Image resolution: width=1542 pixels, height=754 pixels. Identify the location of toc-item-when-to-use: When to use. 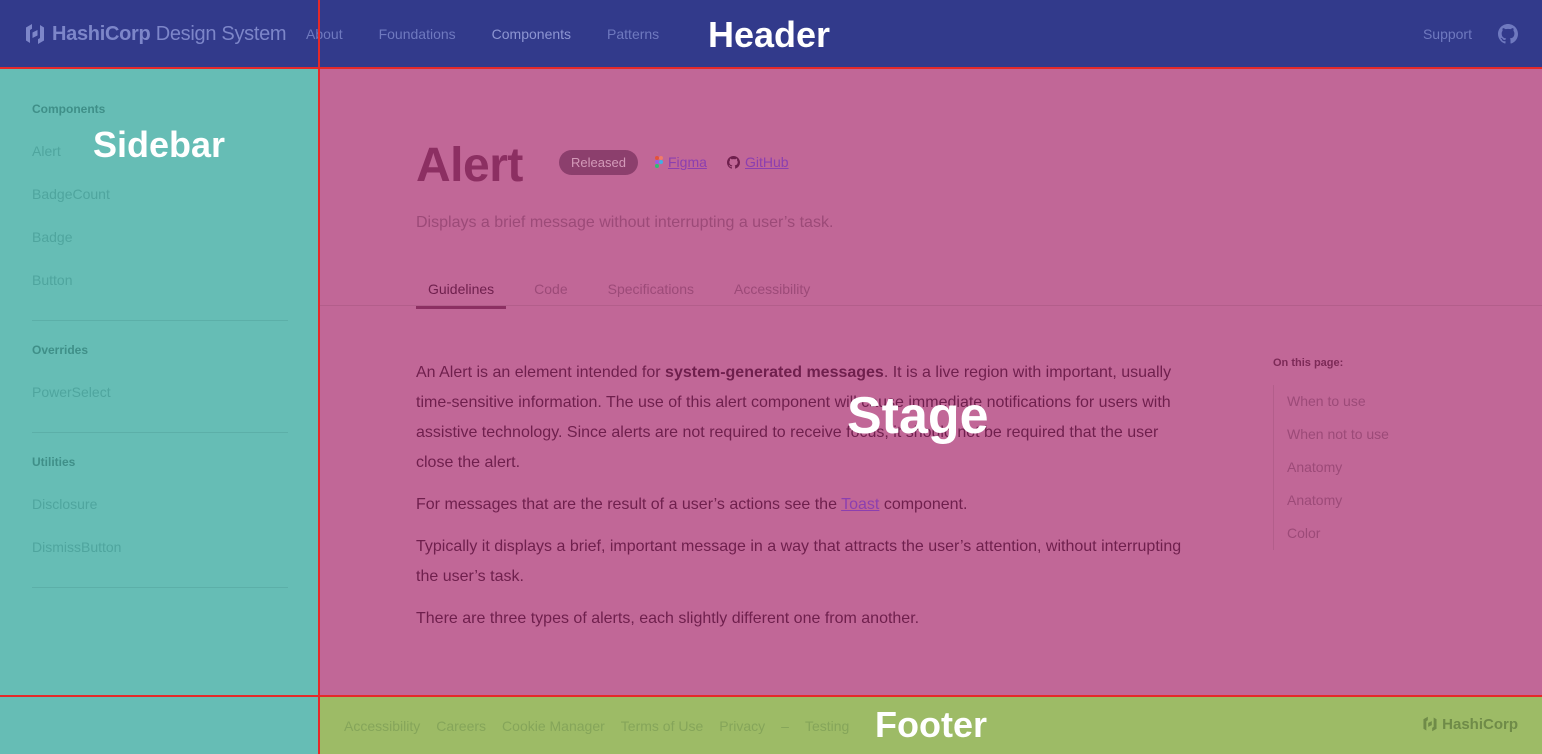
(1338, 401).